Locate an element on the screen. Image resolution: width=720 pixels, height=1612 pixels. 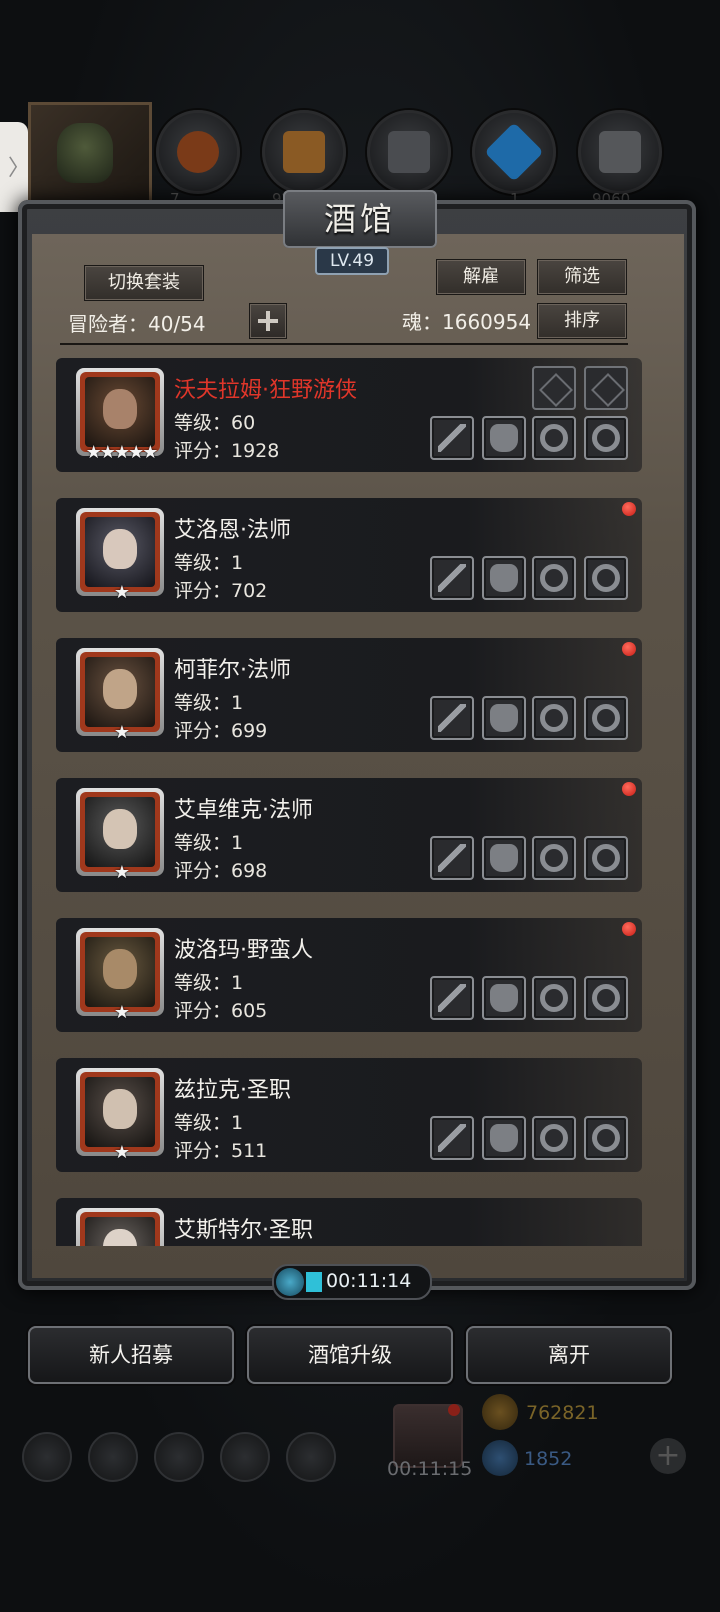
hero-row: ★ 艾卓维克·法师 等级：1 评分：698 is located at coordinates (349, 835).